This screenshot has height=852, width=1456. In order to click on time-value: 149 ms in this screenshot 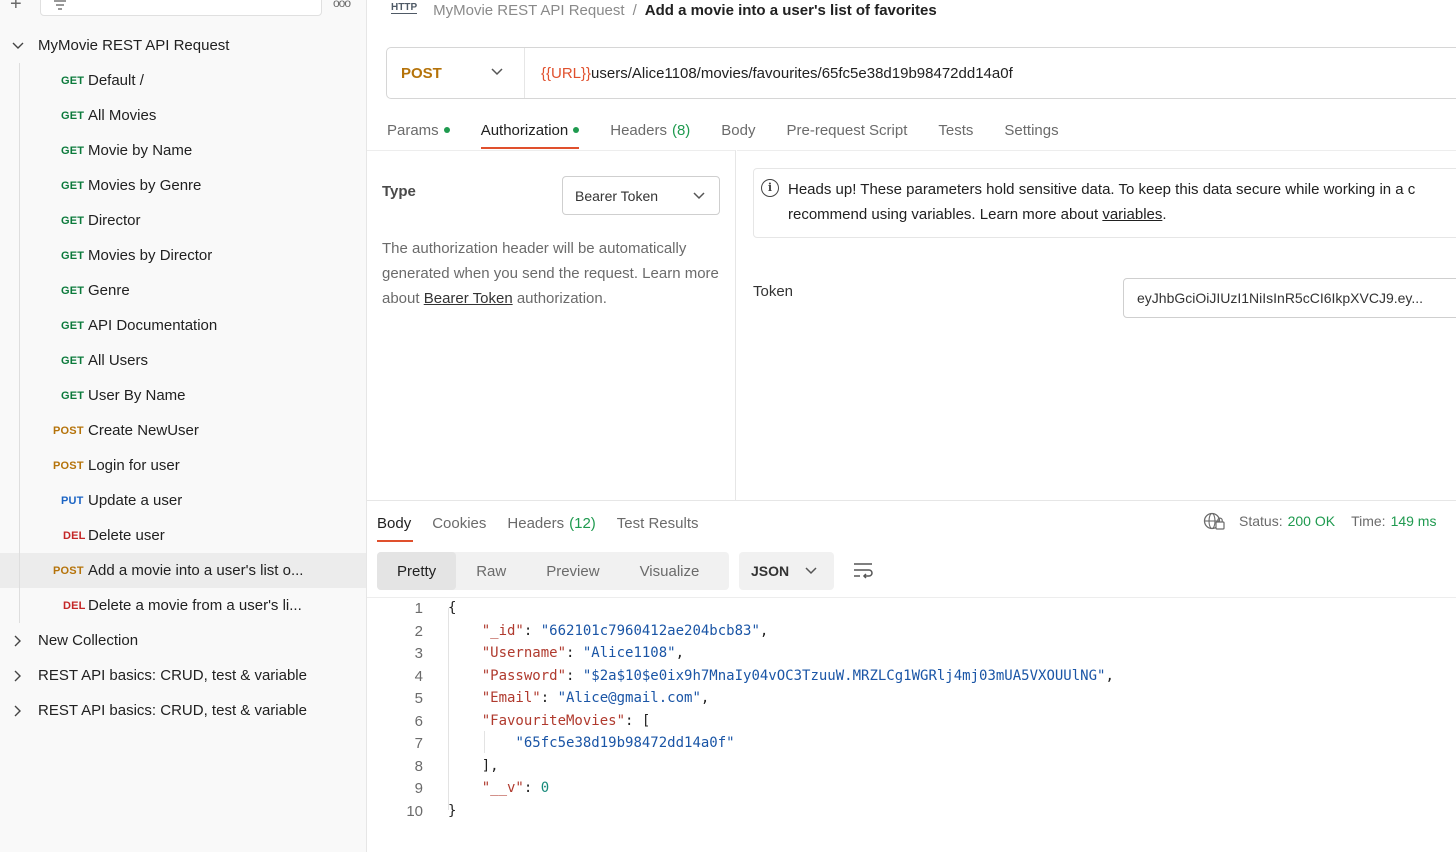, I will do `click(1414, 521)`.